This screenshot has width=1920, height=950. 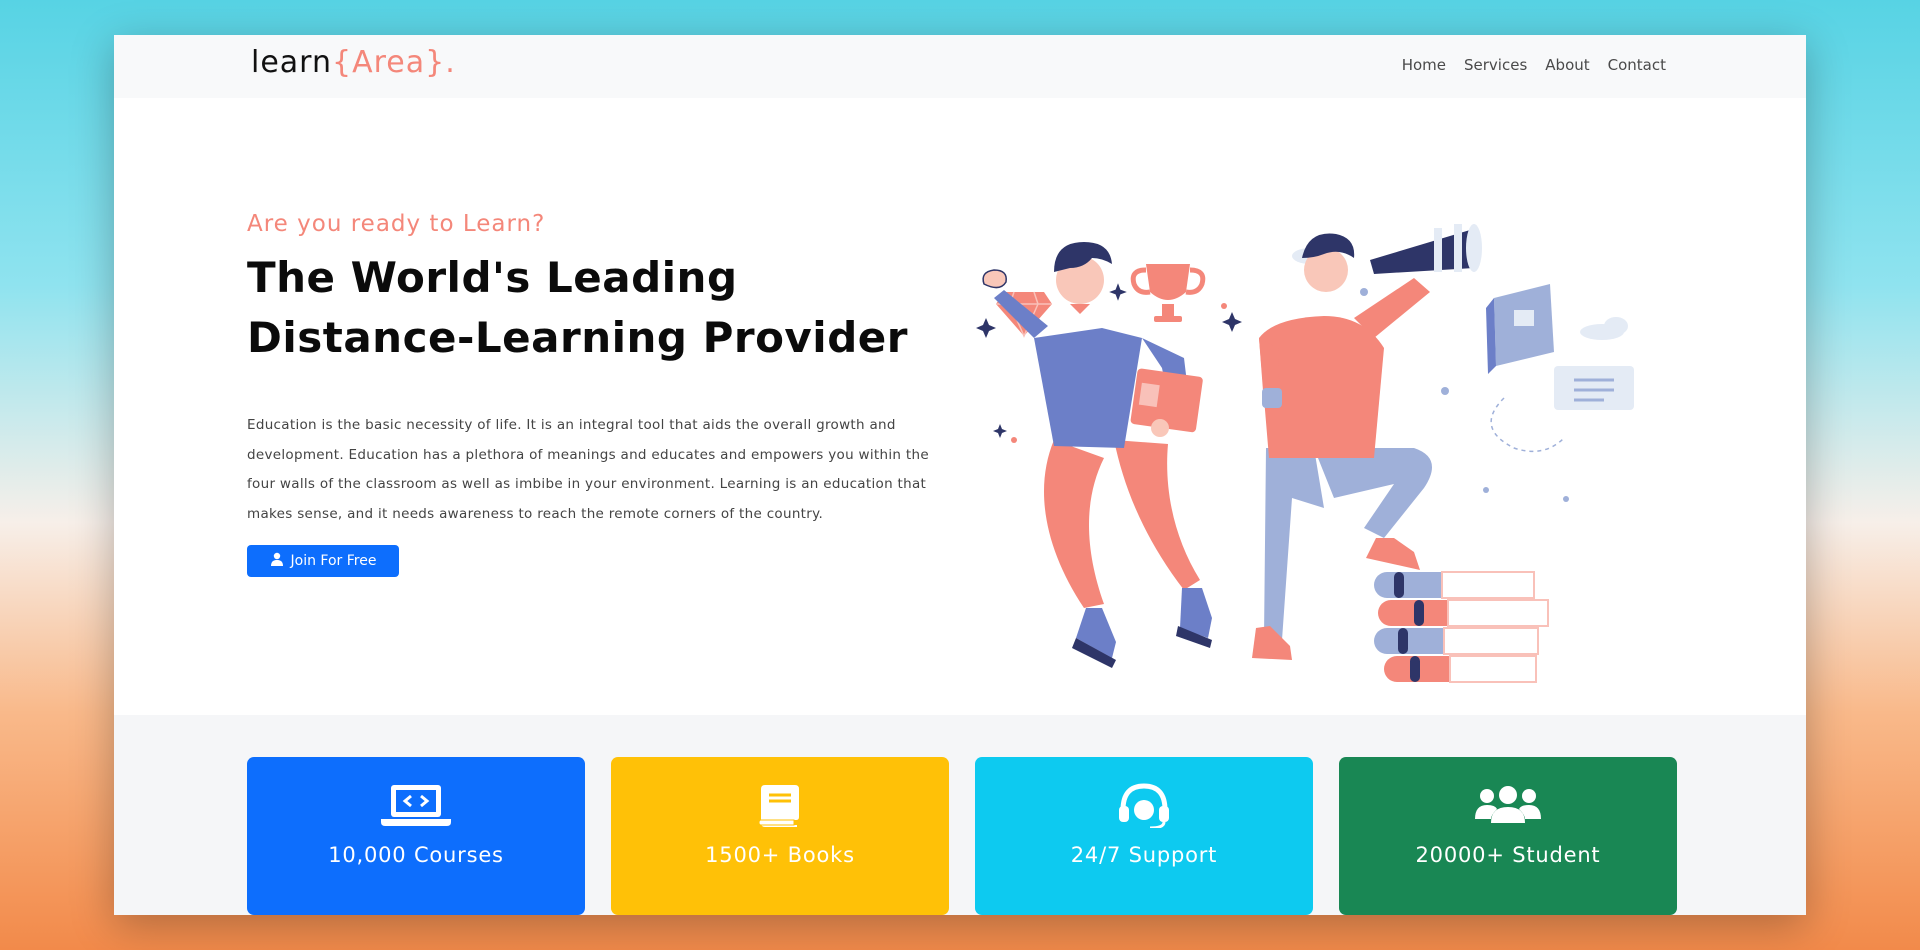 What do you see at coordinates (1144, 836) in the screenshot?
I see `stat-card-support: 24/7 Support` at bounding box center [1144, 836].